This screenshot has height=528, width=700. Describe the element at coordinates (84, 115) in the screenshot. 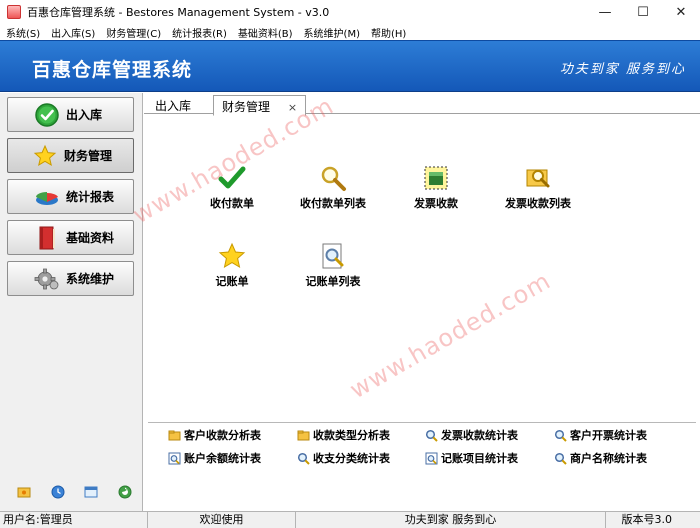

I see `sidebar-item-label: 出入库` at that location.